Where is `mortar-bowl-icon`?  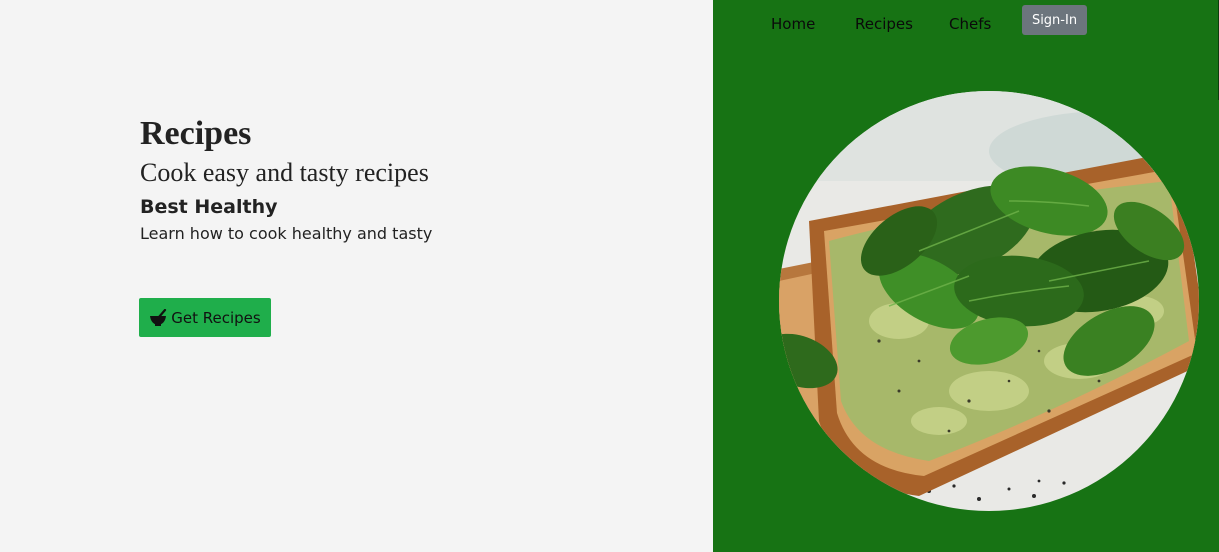 mortar-bowl-icon is located at coordinates (158, 317).